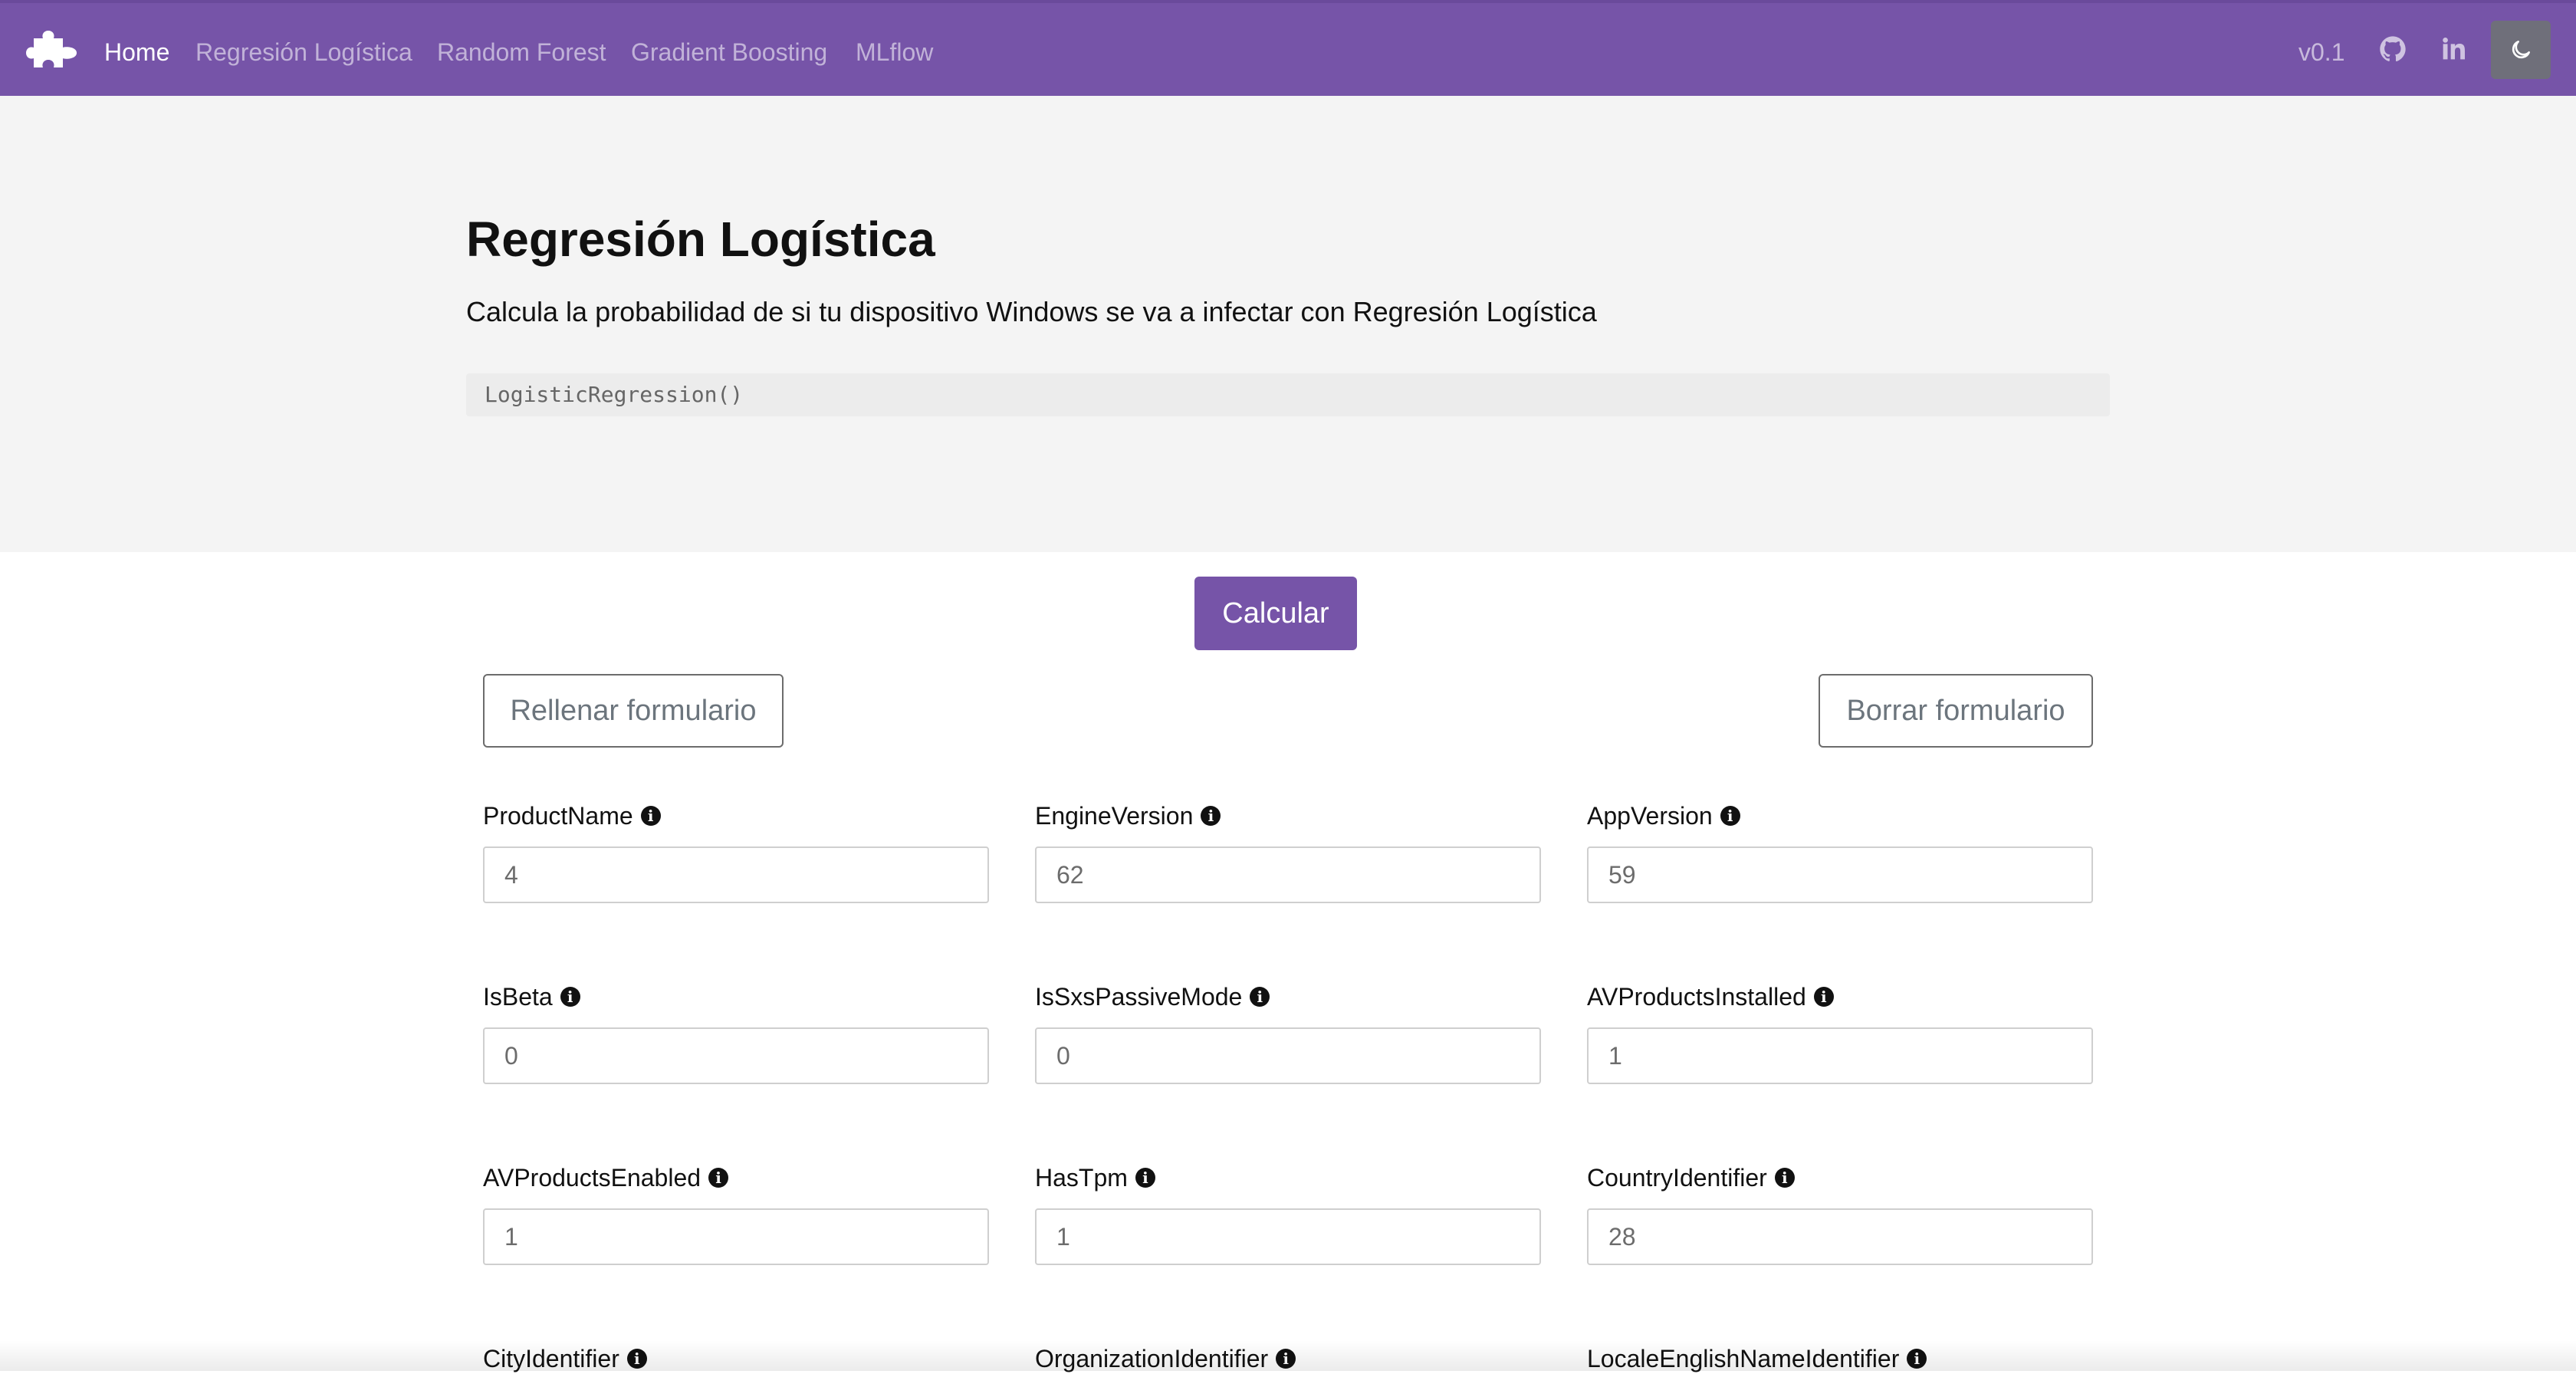  What do you see at coordinates (522, 52) in the screenshot?
I see `nav-link-random-forest: Random Forest` at bounding box center [522, 52].